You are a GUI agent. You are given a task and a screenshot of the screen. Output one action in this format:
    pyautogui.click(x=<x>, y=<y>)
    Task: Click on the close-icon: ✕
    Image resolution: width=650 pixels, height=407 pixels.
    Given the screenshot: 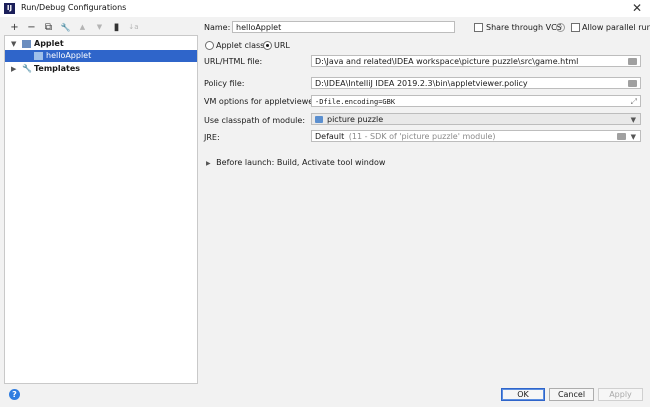 What is the action you would take?
    pyautogui.click(x=637, y=8)
    